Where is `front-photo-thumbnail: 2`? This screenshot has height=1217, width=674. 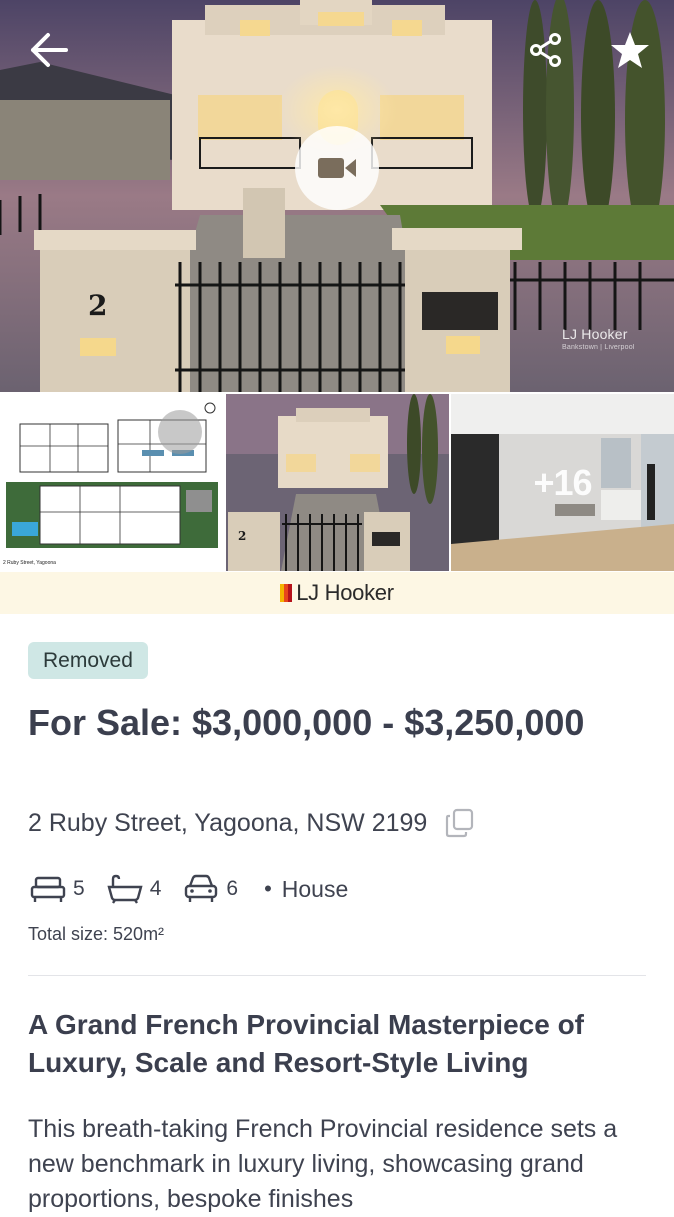 front-photo-thumbnail: 2 is located at coordinates (337, 482).